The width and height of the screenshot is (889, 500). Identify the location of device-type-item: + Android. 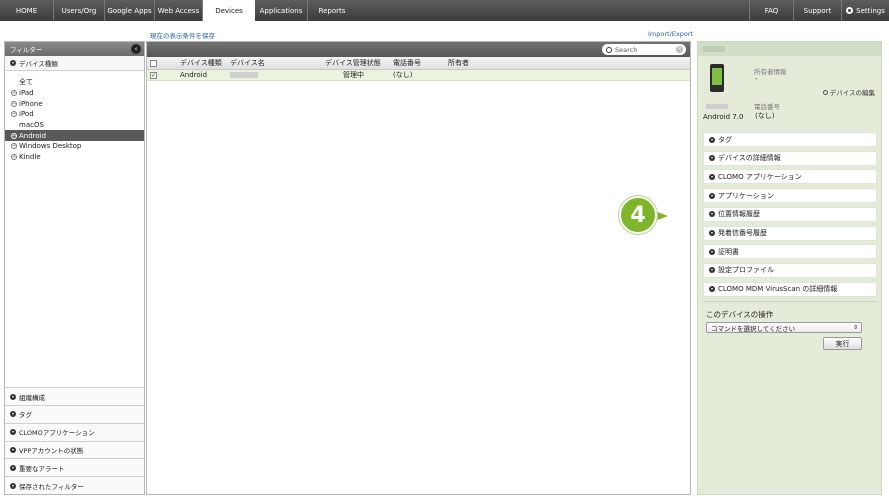
(74, 136).